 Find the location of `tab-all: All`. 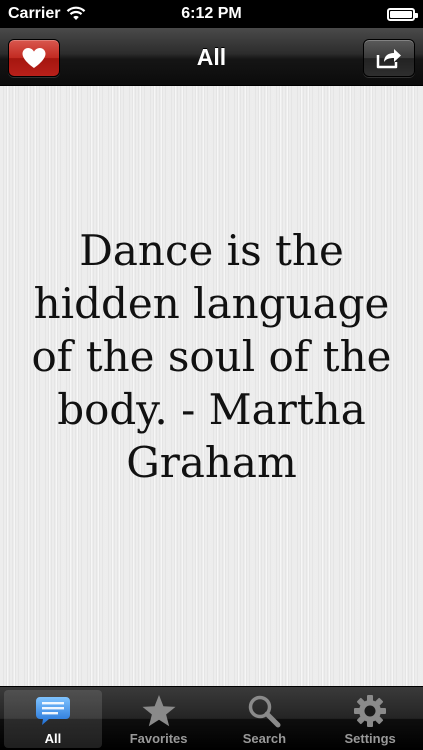

tab-all: All is located at coordinates (53, 718).